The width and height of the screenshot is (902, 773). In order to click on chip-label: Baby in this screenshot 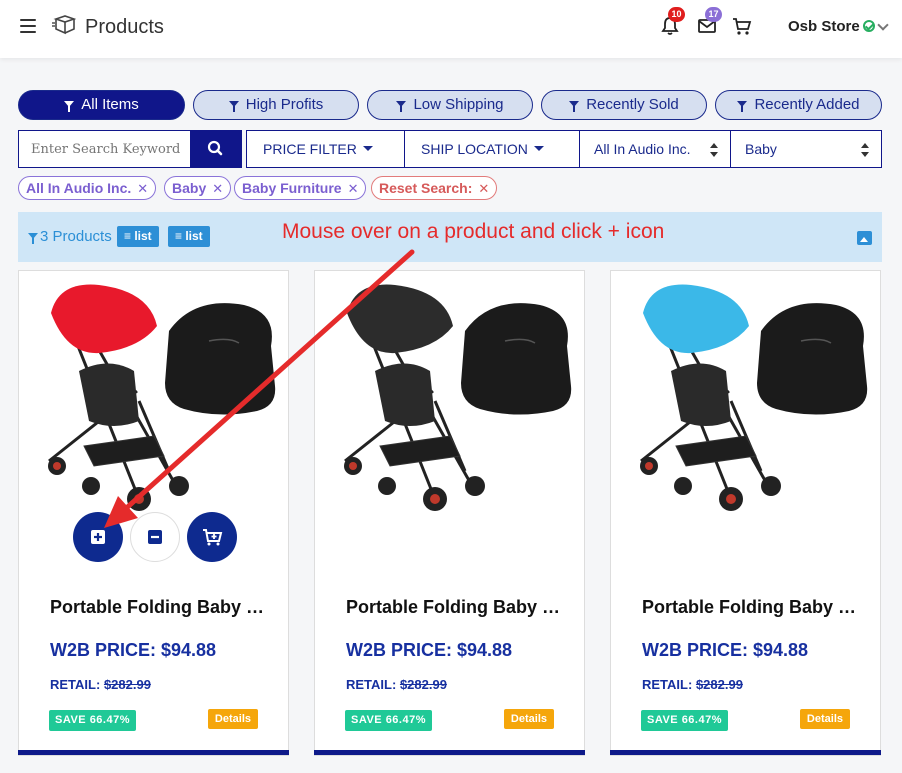, I will do `click(189, 188)`.